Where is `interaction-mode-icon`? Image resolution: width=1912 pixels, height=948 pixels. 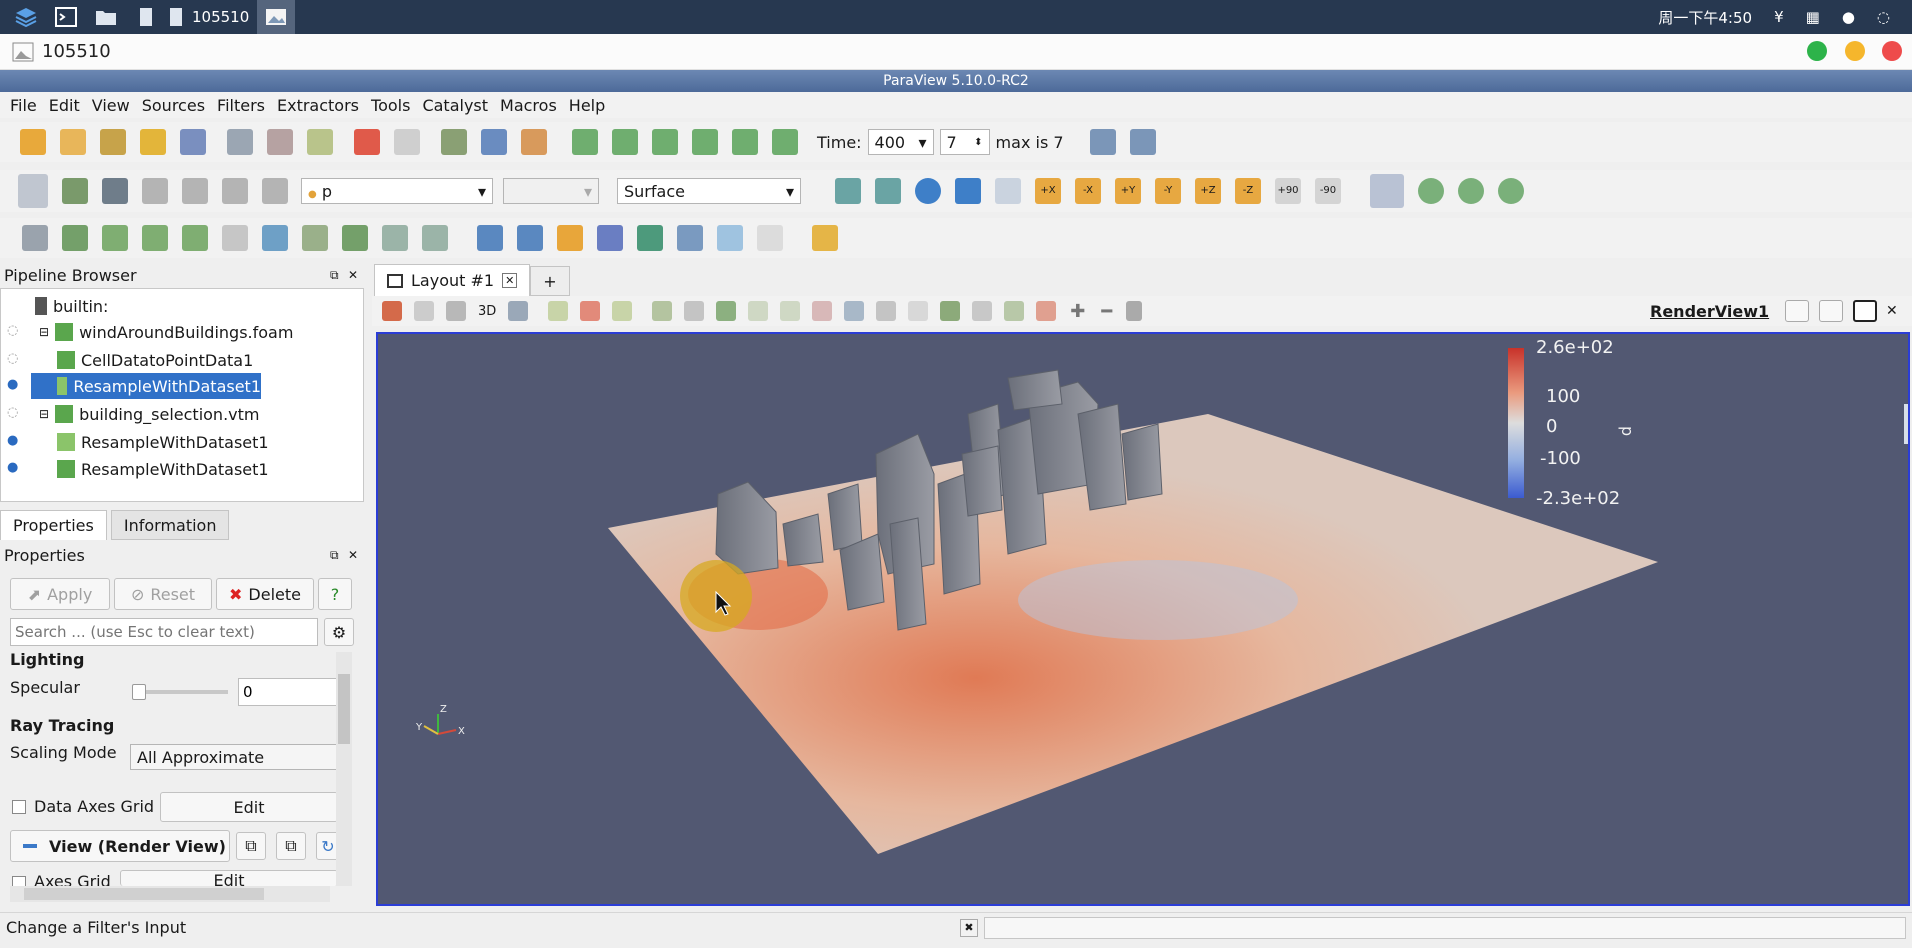 interaction-mode-icon is located at coordinates (518, 311).